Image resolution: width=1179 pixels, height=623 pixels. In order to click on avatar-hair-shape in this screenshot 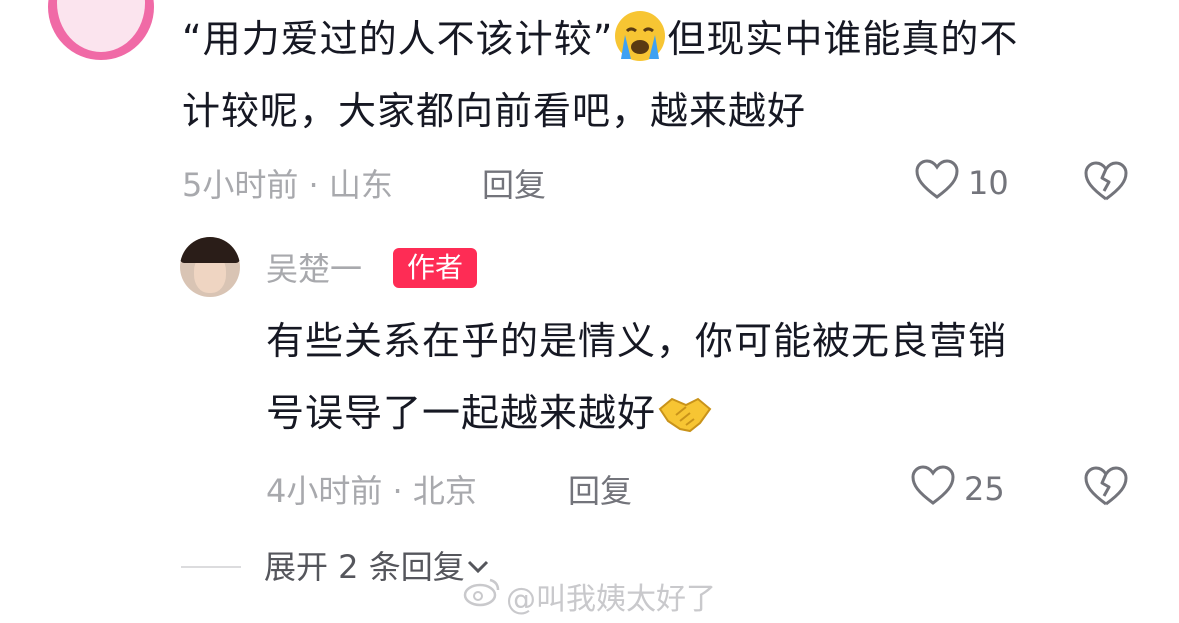, I will do `click(210, 250)`.